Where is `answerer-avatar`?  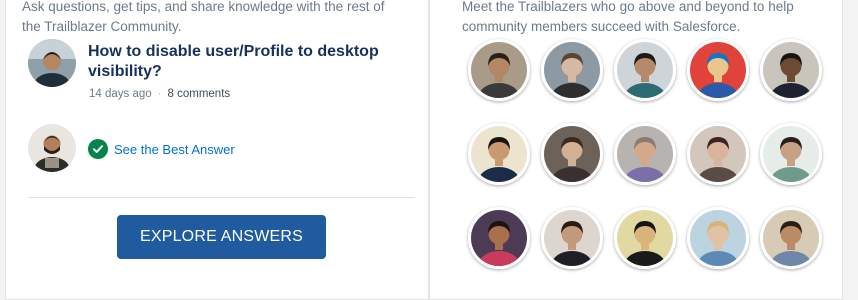
answerer-avatar is located at coordinates (52, 148).